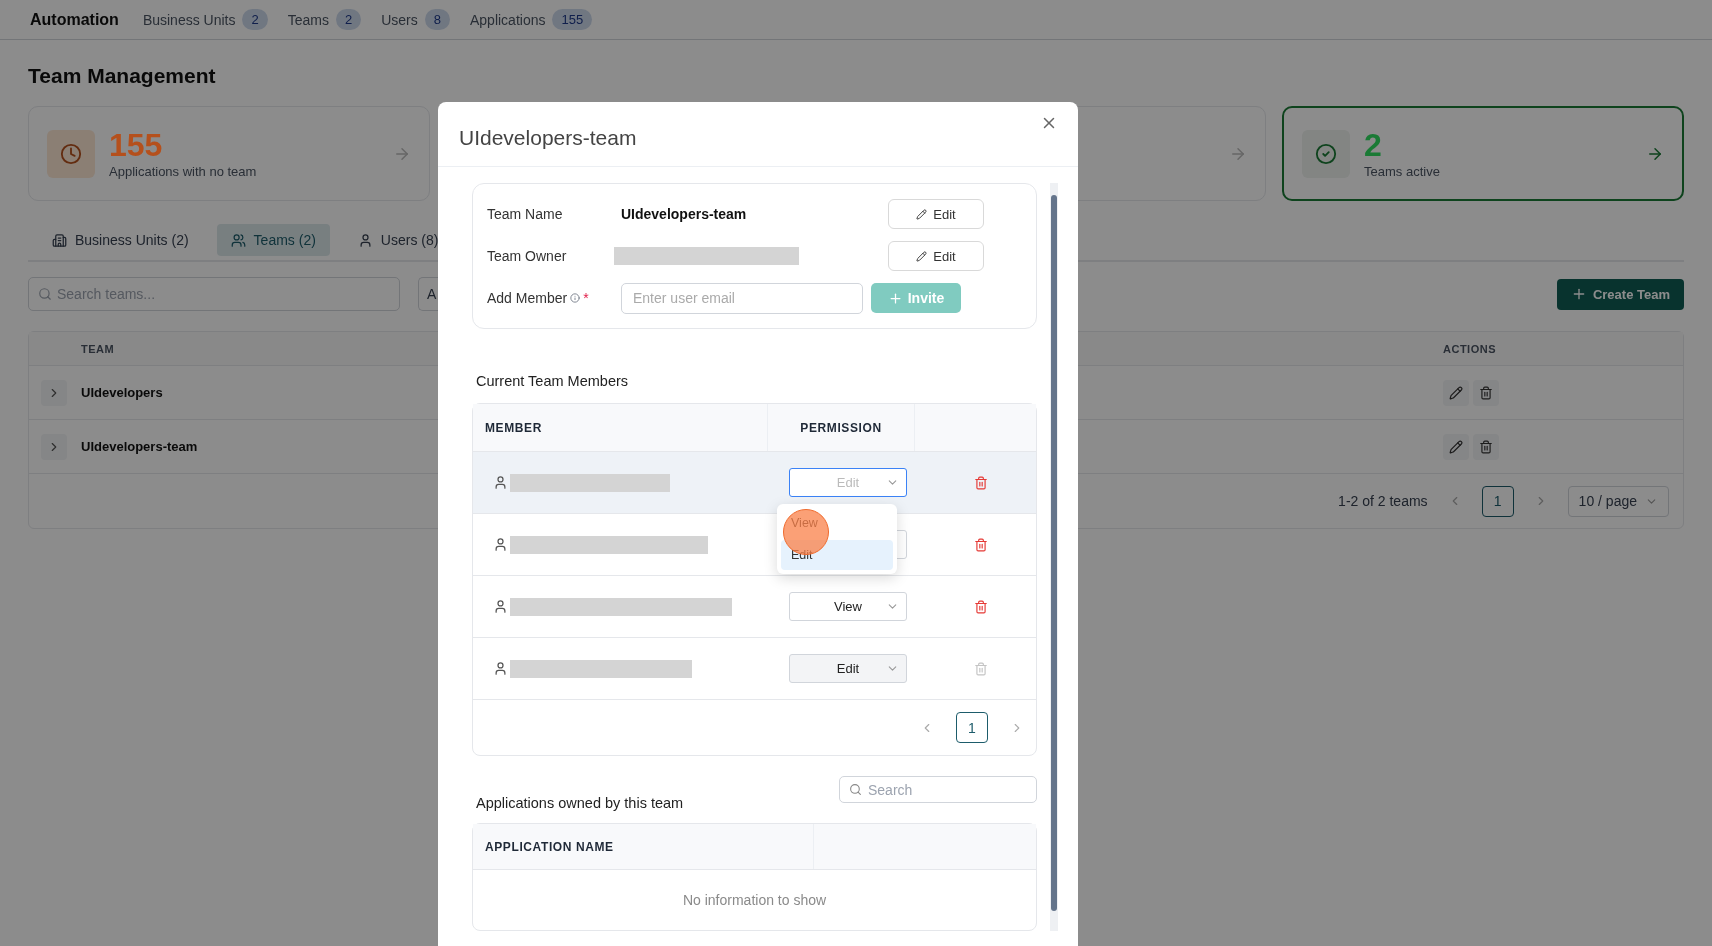 This screenshot has width=1712, height=946. Describe the element at coordinates (507, 19) in the screenshot. I see `nav-link: Applications` at that location.